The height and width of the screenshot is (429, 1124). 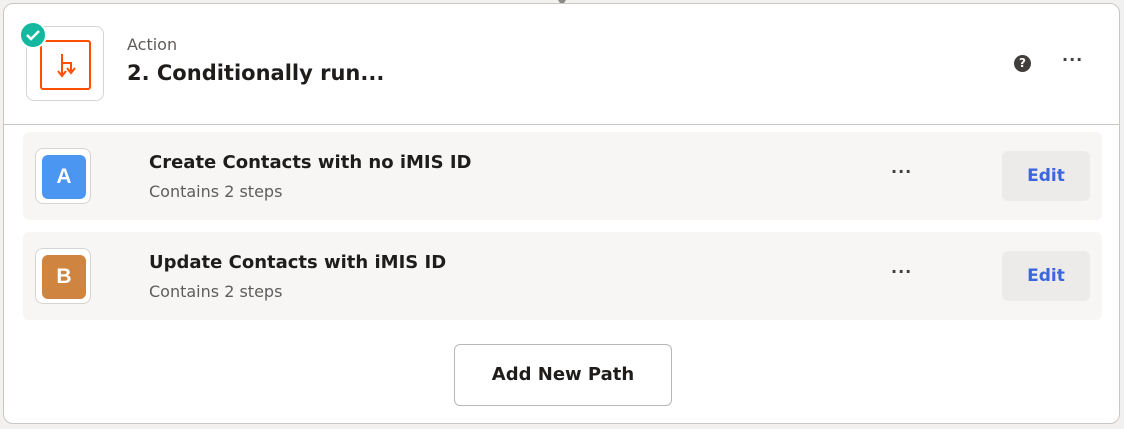 What do you see at coordinates (310, 162) in the screenshot?
I see `path-name: Create Contacts with no iMIS ID` at bounding box center [310, 162].